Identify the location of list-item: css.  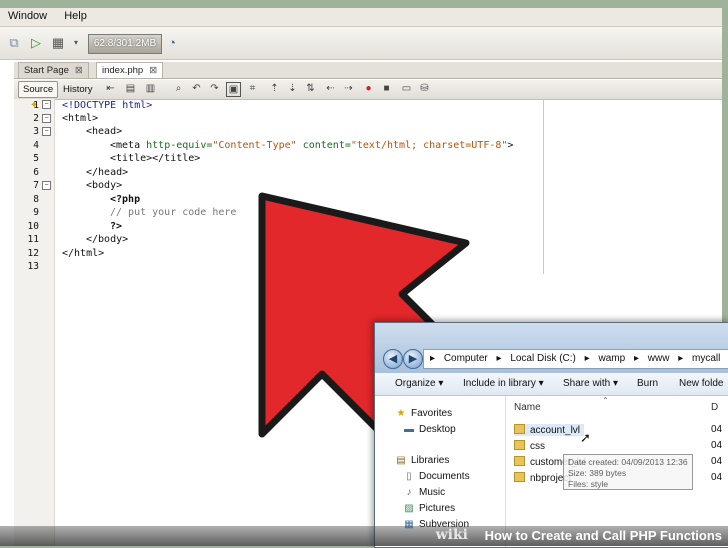
(529, 446).